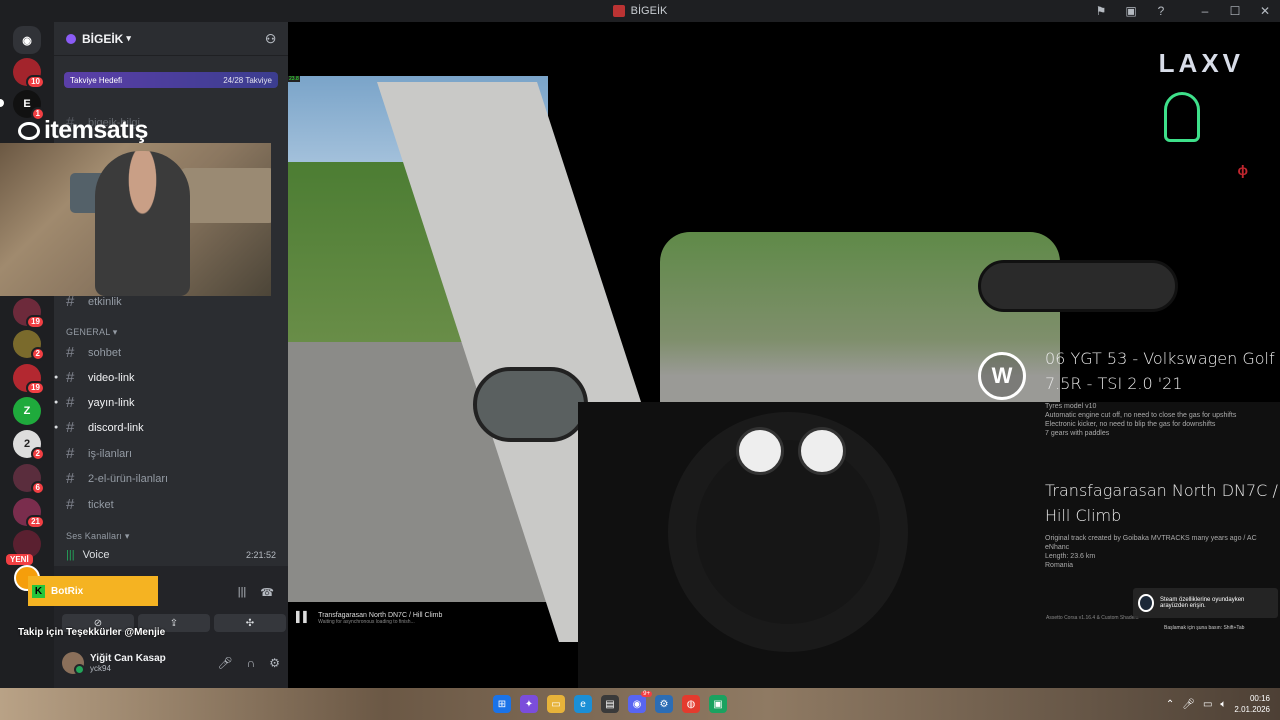 This screenshot has width=1280, height=720. Describe the element at coordinates (29, 445) in the screenshot. I see `server-icon: 22` at that location.